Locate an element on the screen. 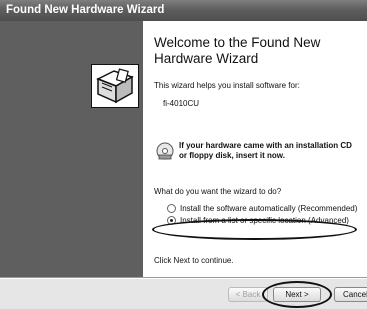  cd-icon is located at coordinates (165, 151).